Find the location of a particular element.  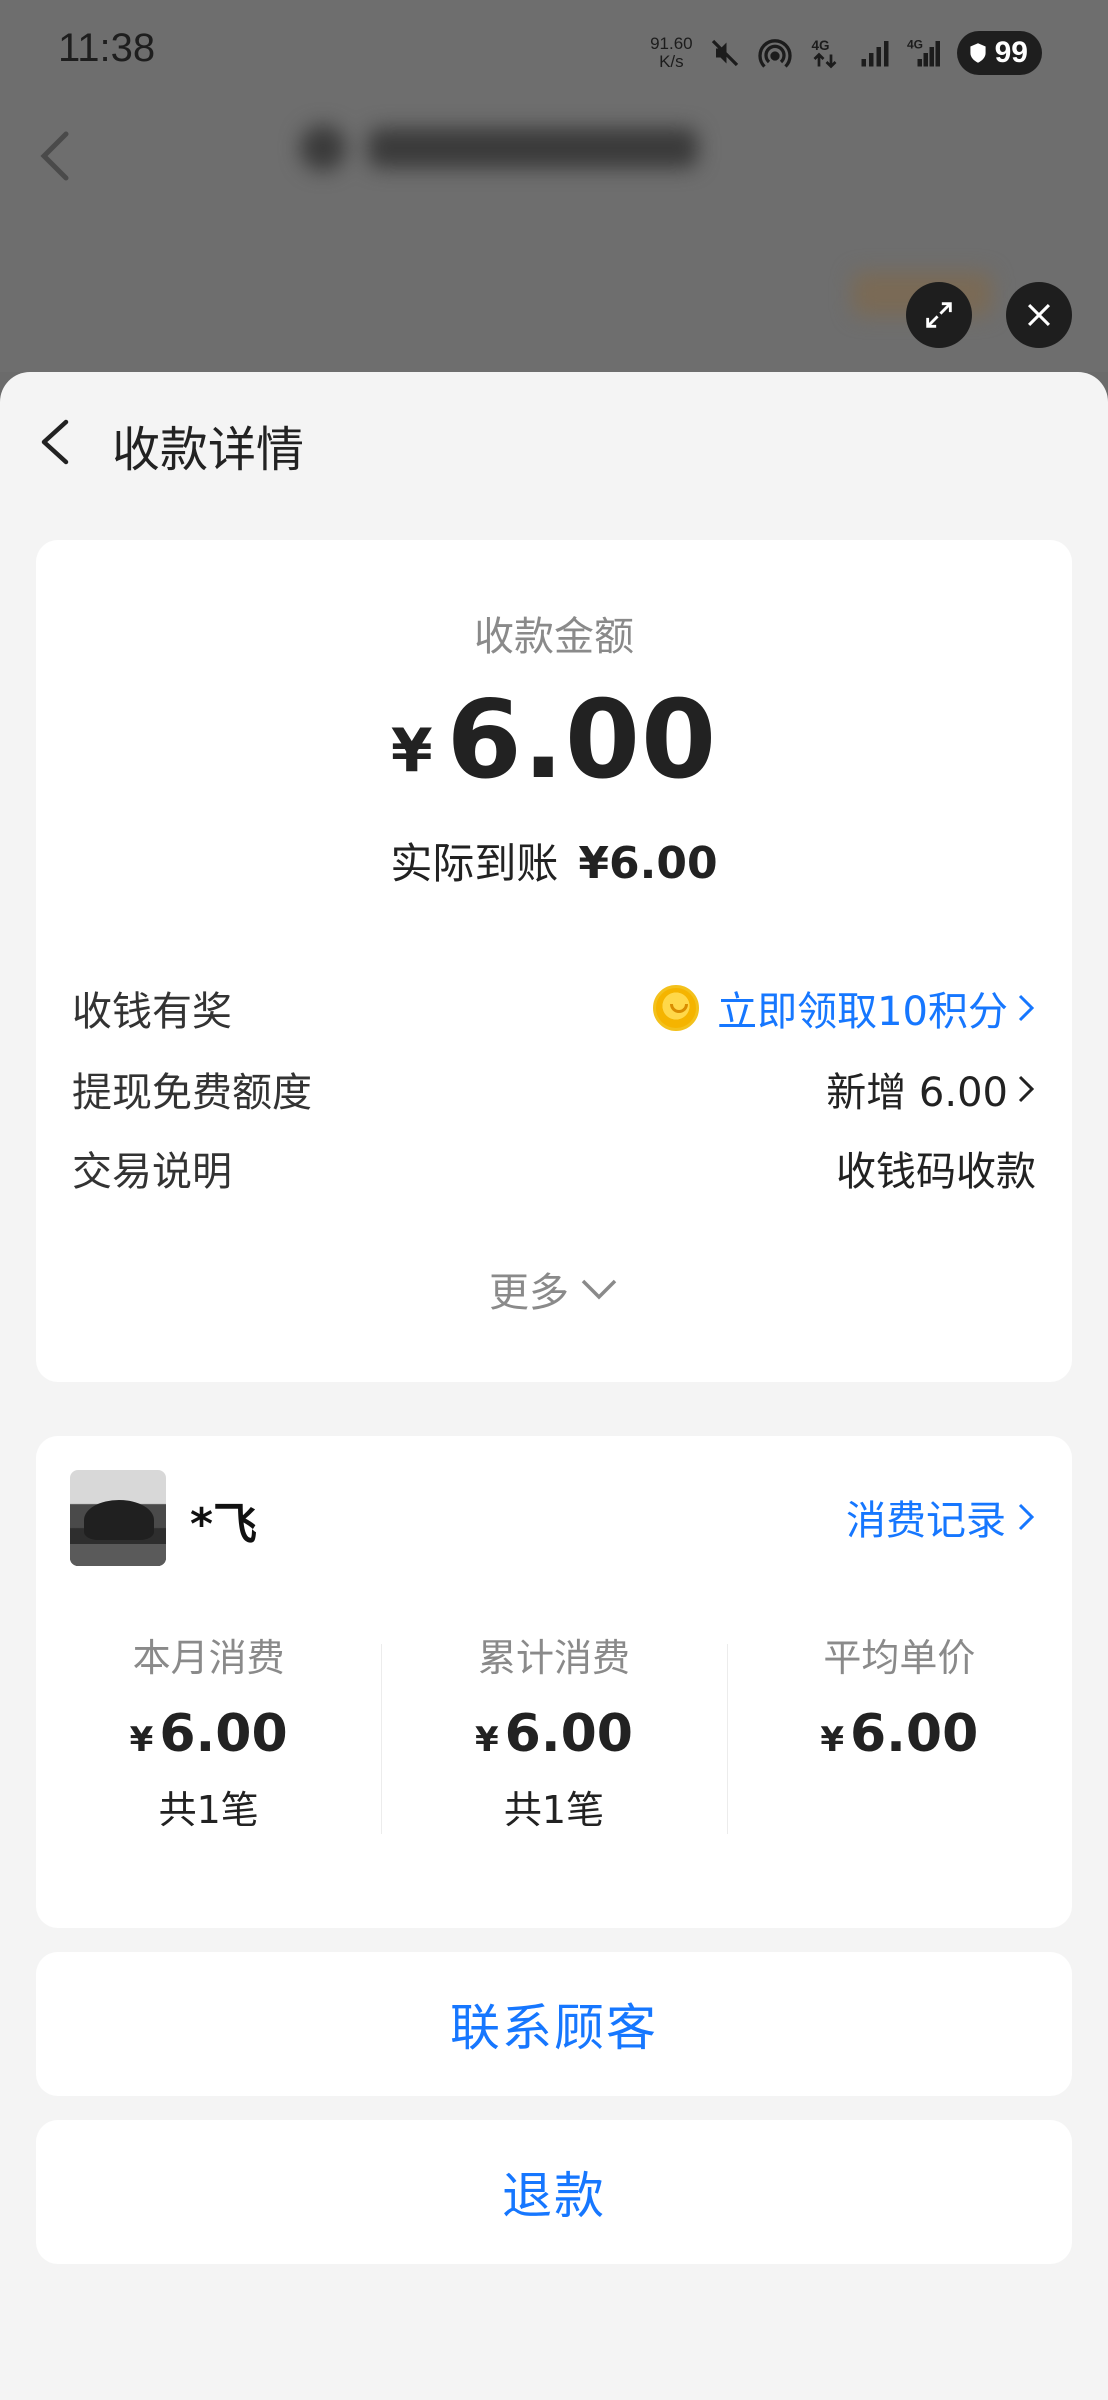

close-icon is located at coordinates (1039, 315).